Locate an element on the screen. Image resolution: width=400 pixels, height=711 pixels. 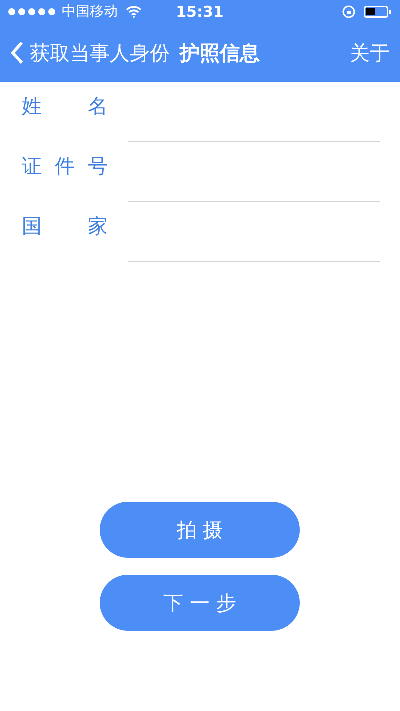
about-button: 关于 is located at coordinates (370, 53).